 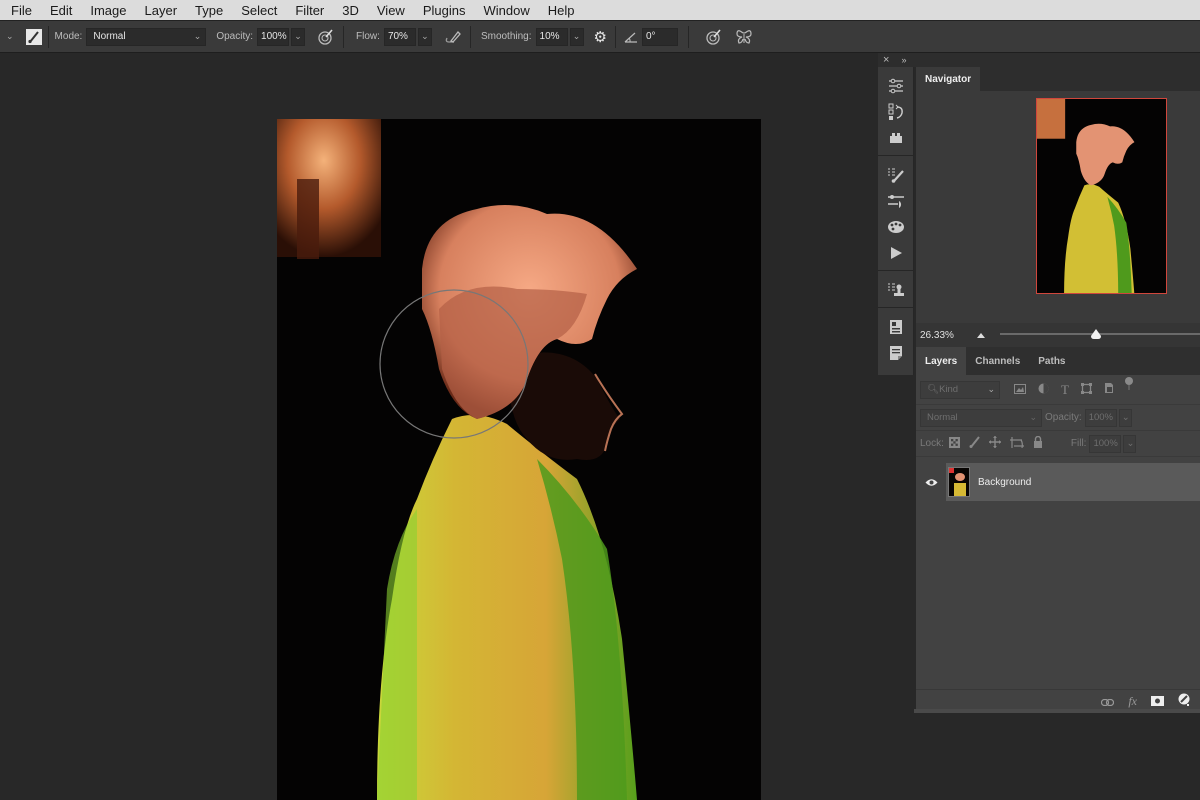 I want to click on lock-artboard-icon, so click(x=1016, y=444).